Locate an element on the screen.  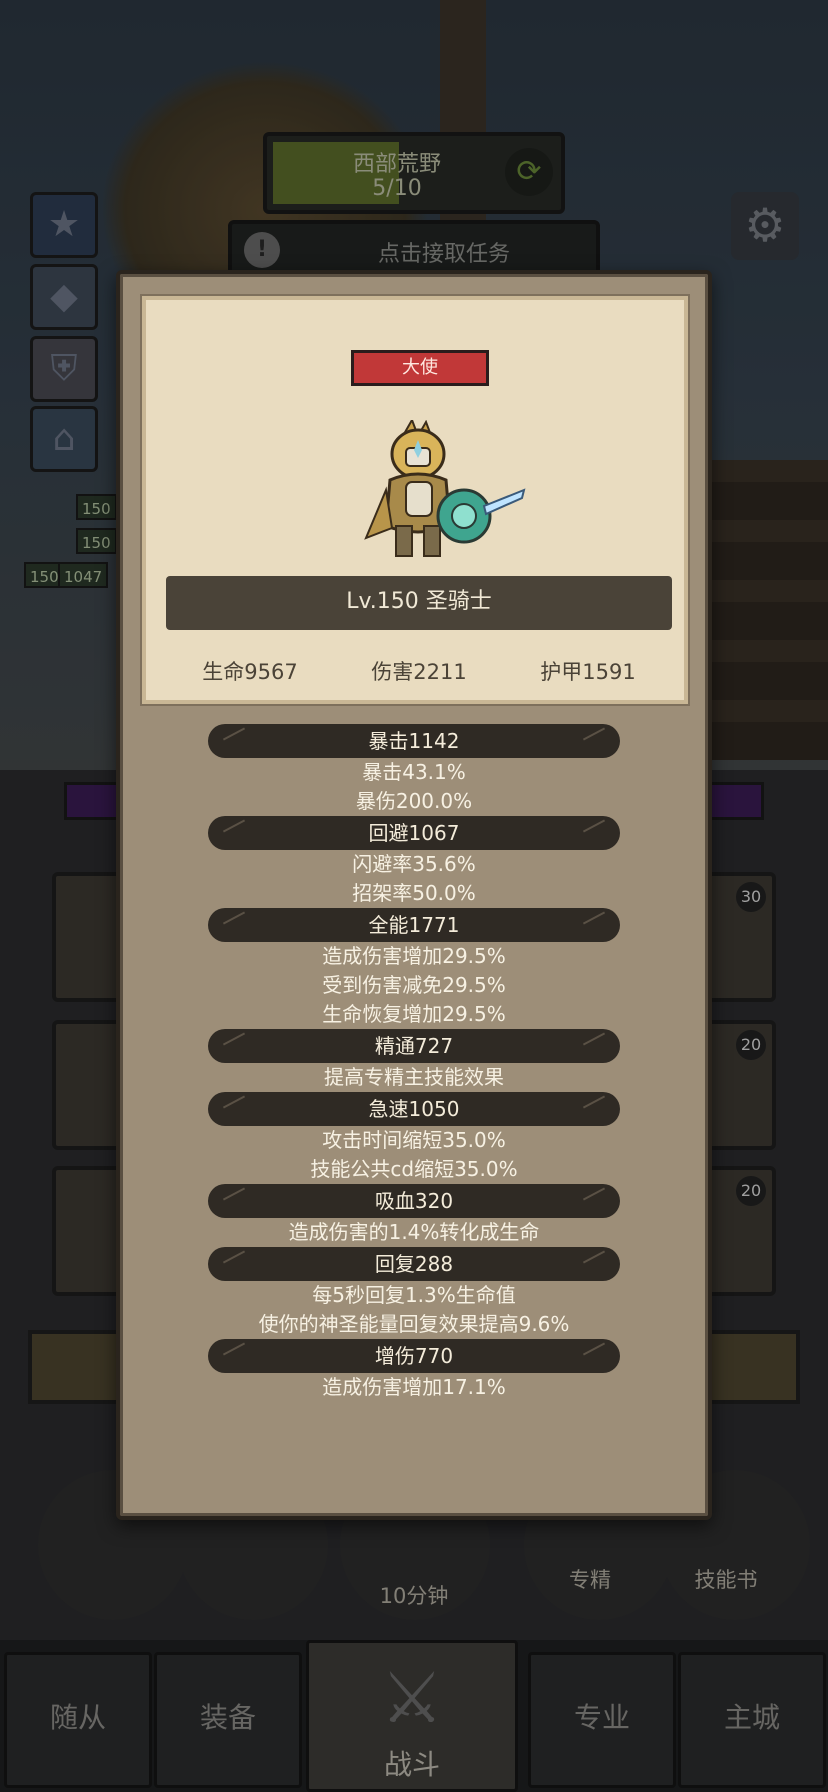
stat-line: 招架率50.0% is located at coordinates (414, 893).